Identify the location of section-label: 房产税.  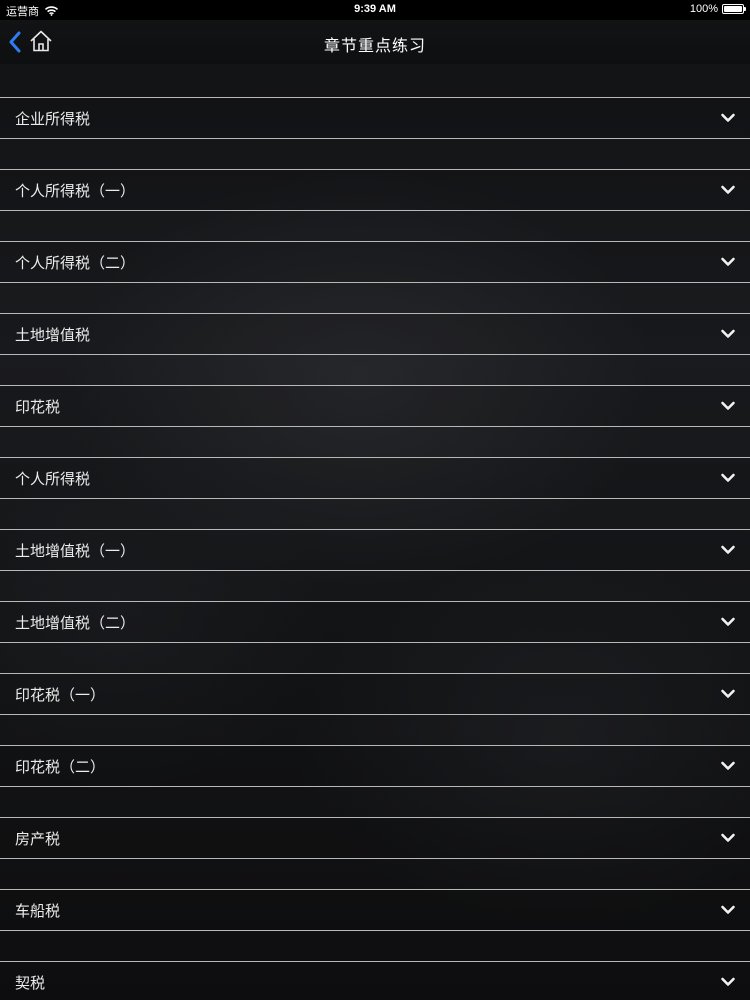
(38, 839).